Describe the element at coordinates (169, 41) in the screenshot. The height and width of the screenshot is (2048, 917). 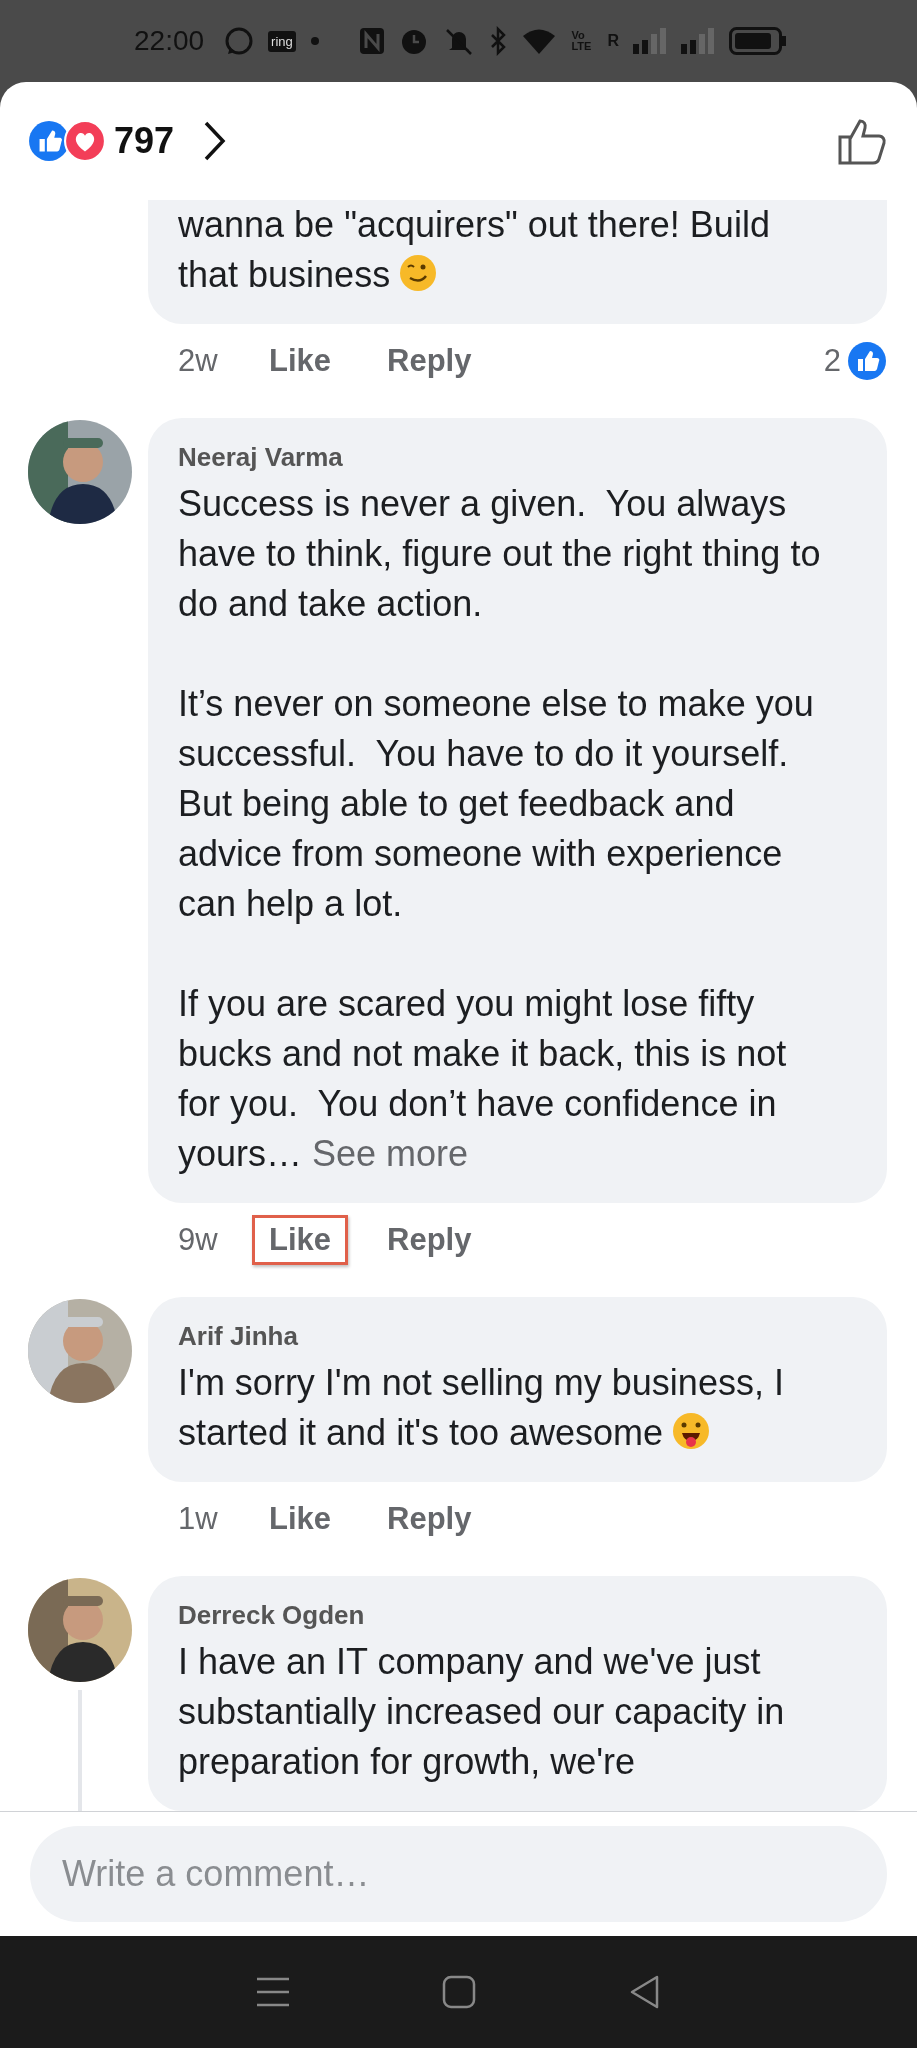
I see `clock-time: 22:00` at that location.